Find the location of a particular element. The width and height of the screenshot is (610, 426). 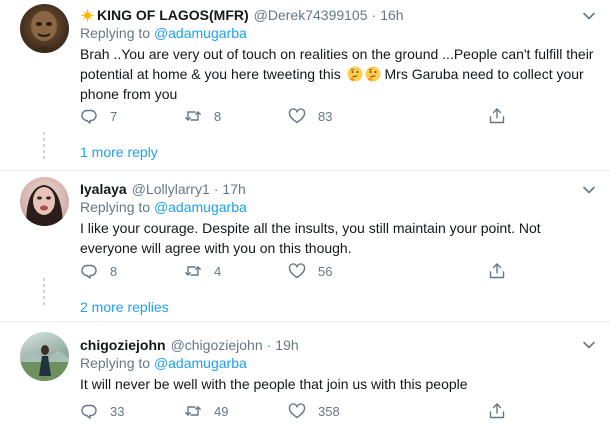

tweet-actions: 7 8 83 is located at coordinates (300, 116).